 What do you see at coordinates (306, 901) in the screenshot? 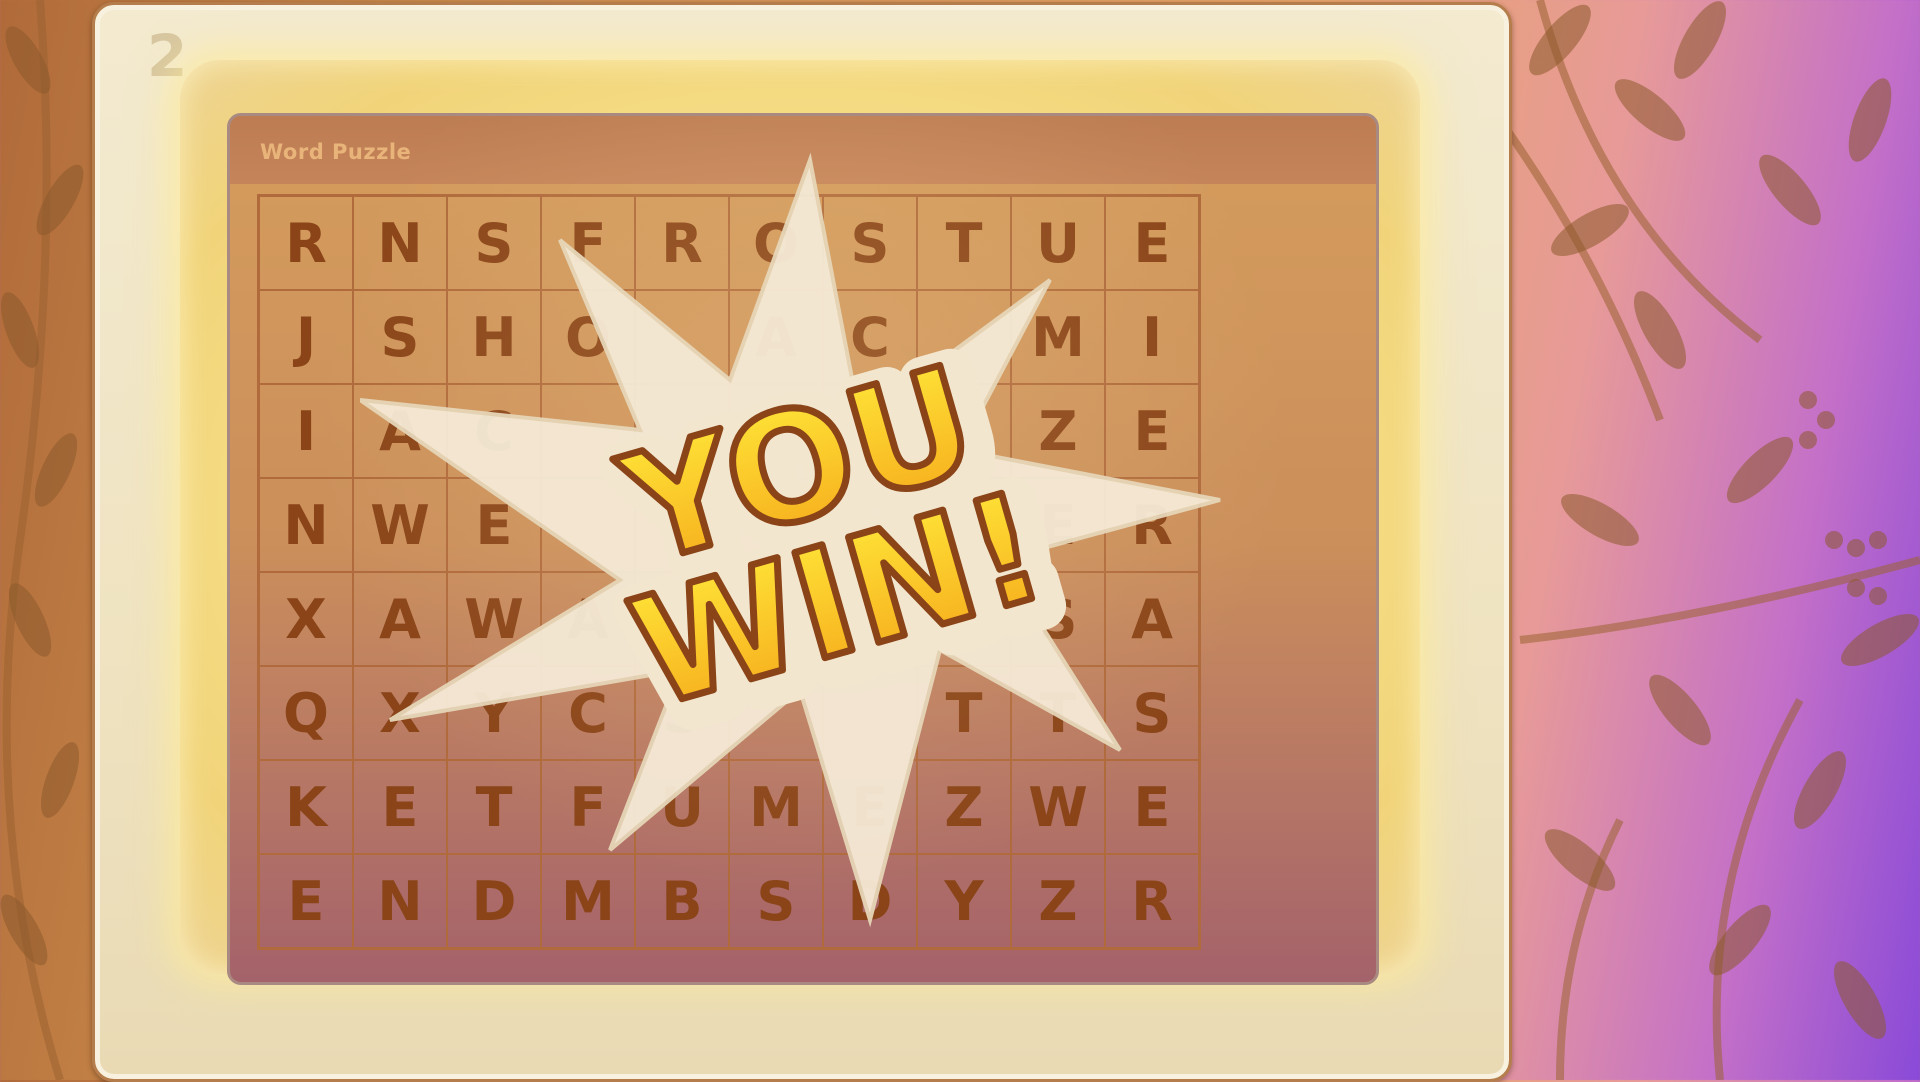
I see `grid-cell: E` at bounding box center [306, 901].